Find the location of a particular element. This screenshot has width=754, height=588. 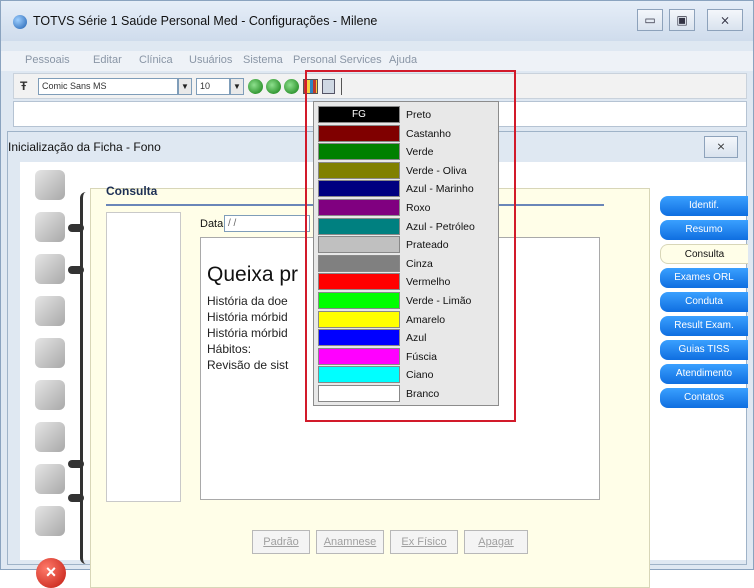

notebook-icon is located at coordinates (50, 227).